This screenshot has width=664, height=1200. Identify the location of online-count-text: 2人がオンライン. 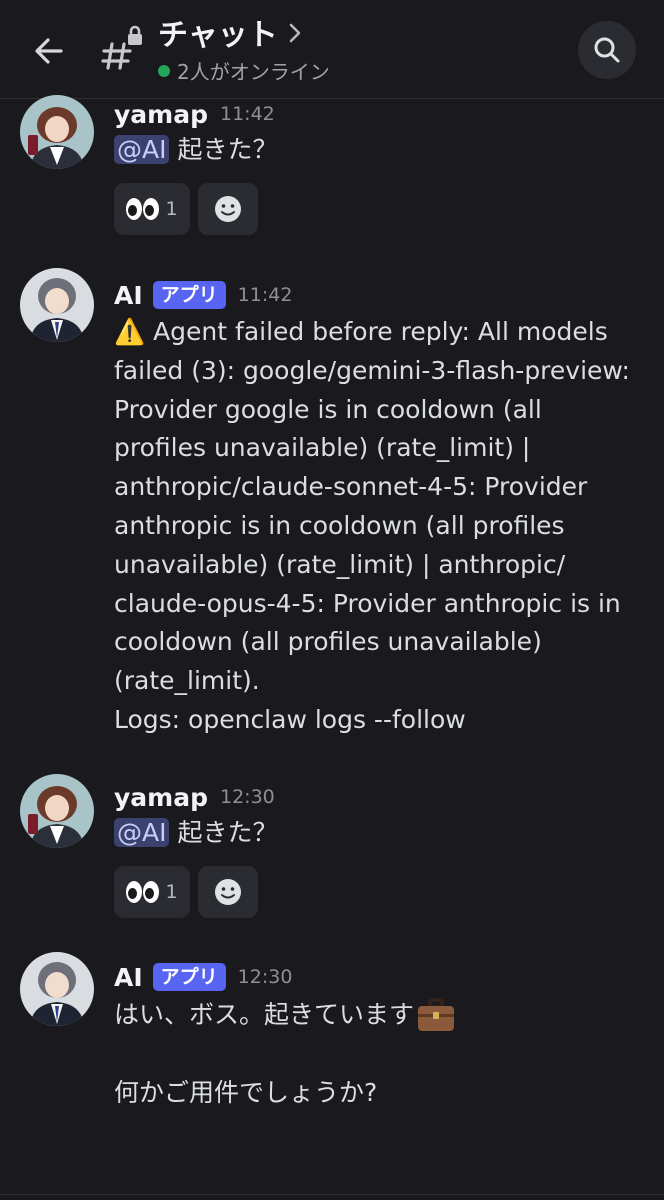
(253, 72).